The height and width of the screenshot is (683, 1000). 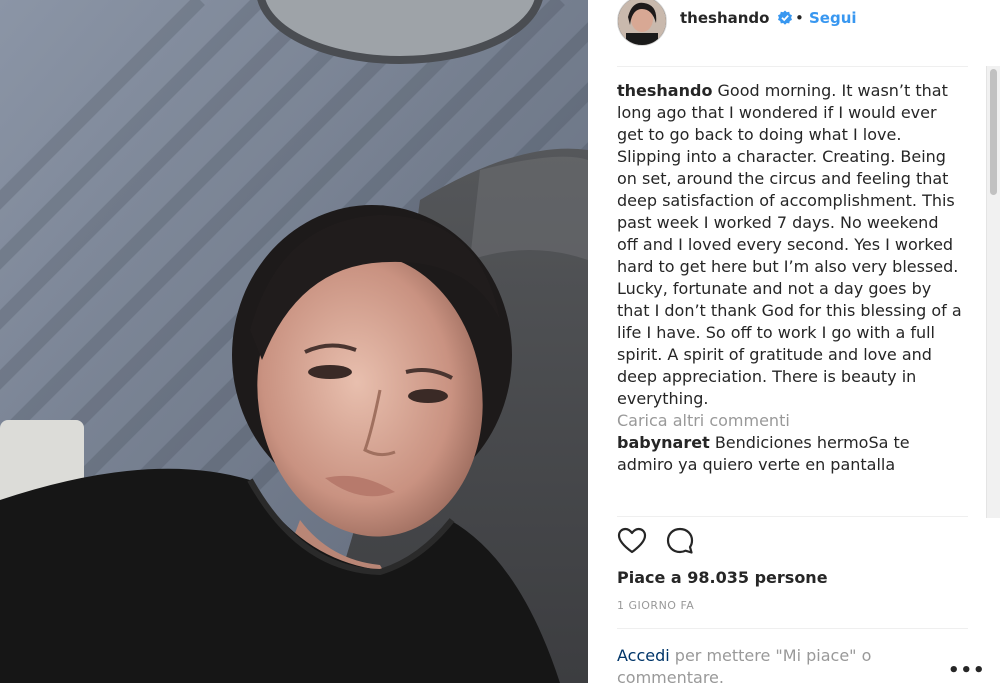 What do you see at coordinates (790, 421) in the screenshot?
I see `load-more-comments-button: Carica altri commenti` at bounding box center [790, 421].